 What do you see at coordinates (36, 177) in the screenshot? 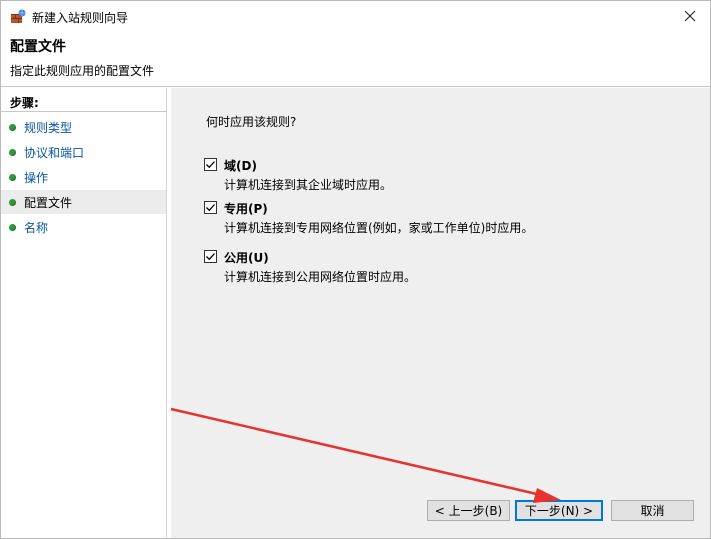
I see `step-label: 操作` at bounding box center [36, 177].